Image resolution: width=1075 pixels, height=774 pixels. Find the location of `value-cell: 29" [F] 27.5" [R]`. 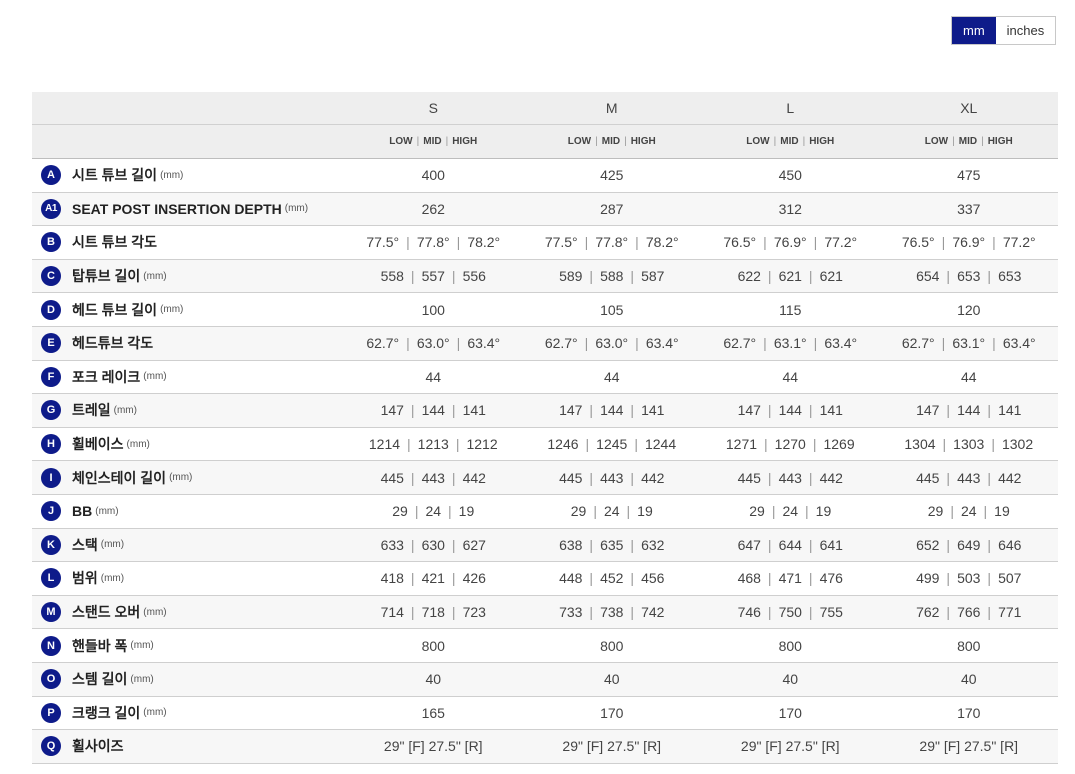

value-cell: 29" [F] 27.5" [R] is located at coordinates (611, 746).